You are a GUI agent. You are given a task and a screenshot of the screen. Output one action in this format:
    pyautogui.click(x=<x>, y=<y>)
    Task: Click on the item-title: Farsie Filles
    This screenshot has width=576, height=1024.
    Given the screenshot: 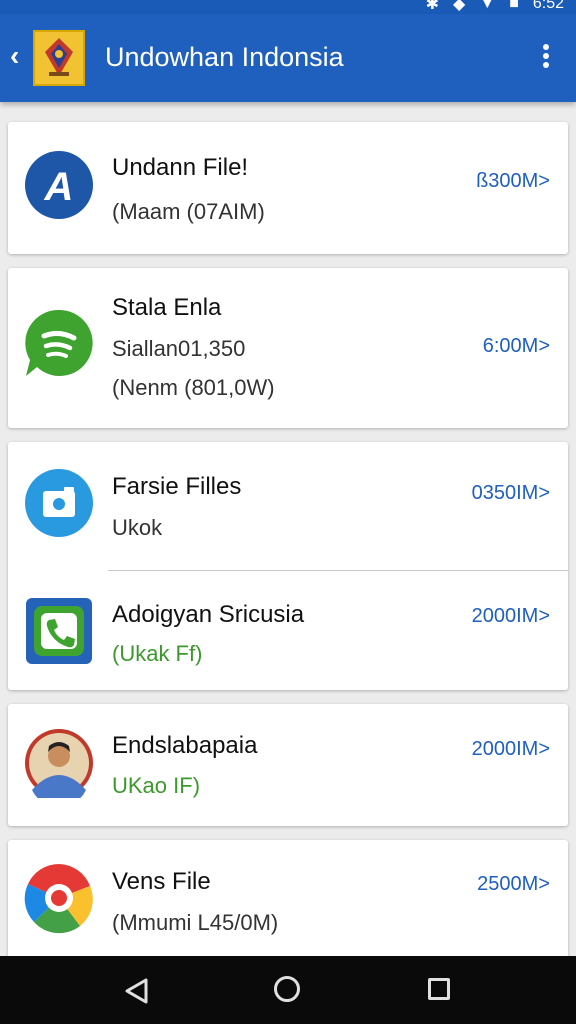 What is the action you would take?
    pyautogui.click(x=177, y=486)
    